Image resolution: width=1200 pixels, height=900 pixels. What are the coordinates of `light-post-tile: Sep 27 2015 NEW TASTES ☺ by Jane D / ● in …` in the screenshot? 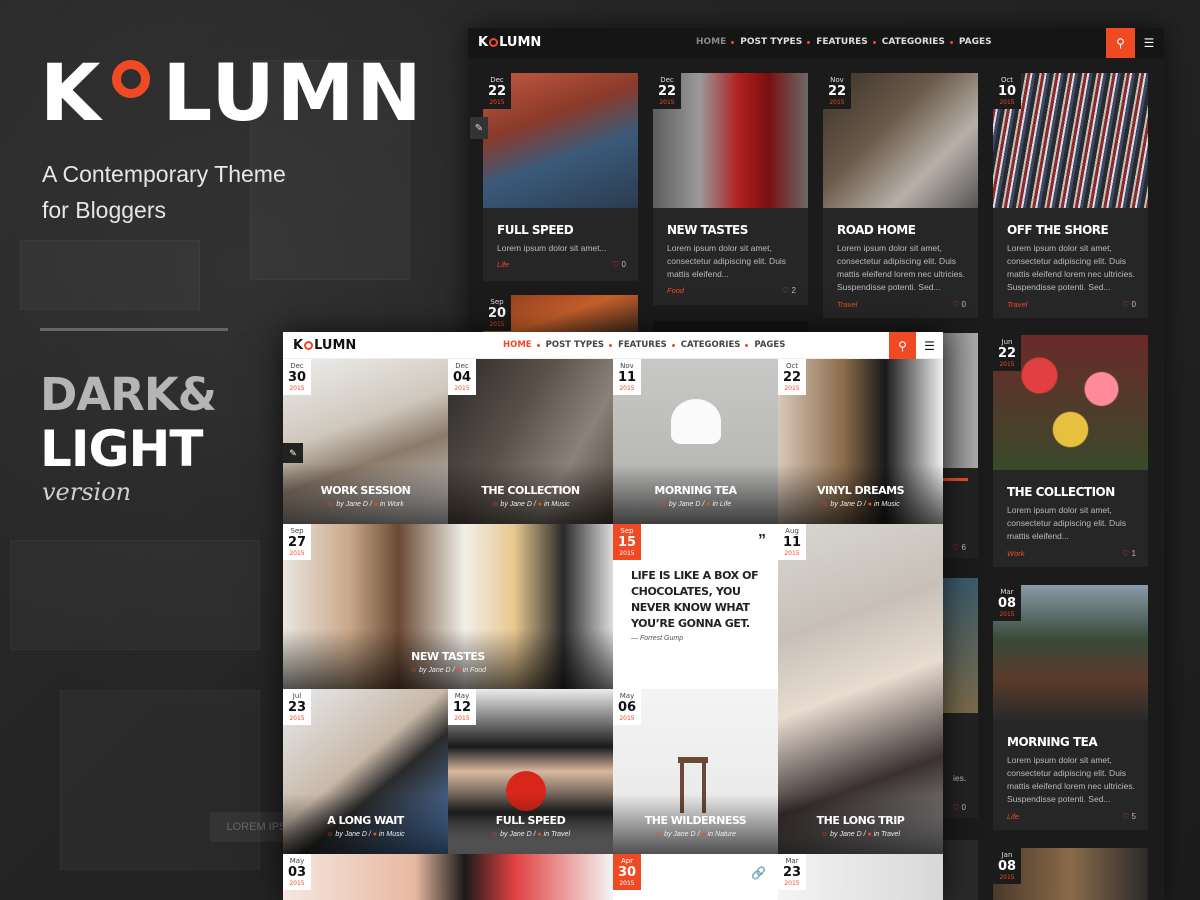 It's located at (448, 606).